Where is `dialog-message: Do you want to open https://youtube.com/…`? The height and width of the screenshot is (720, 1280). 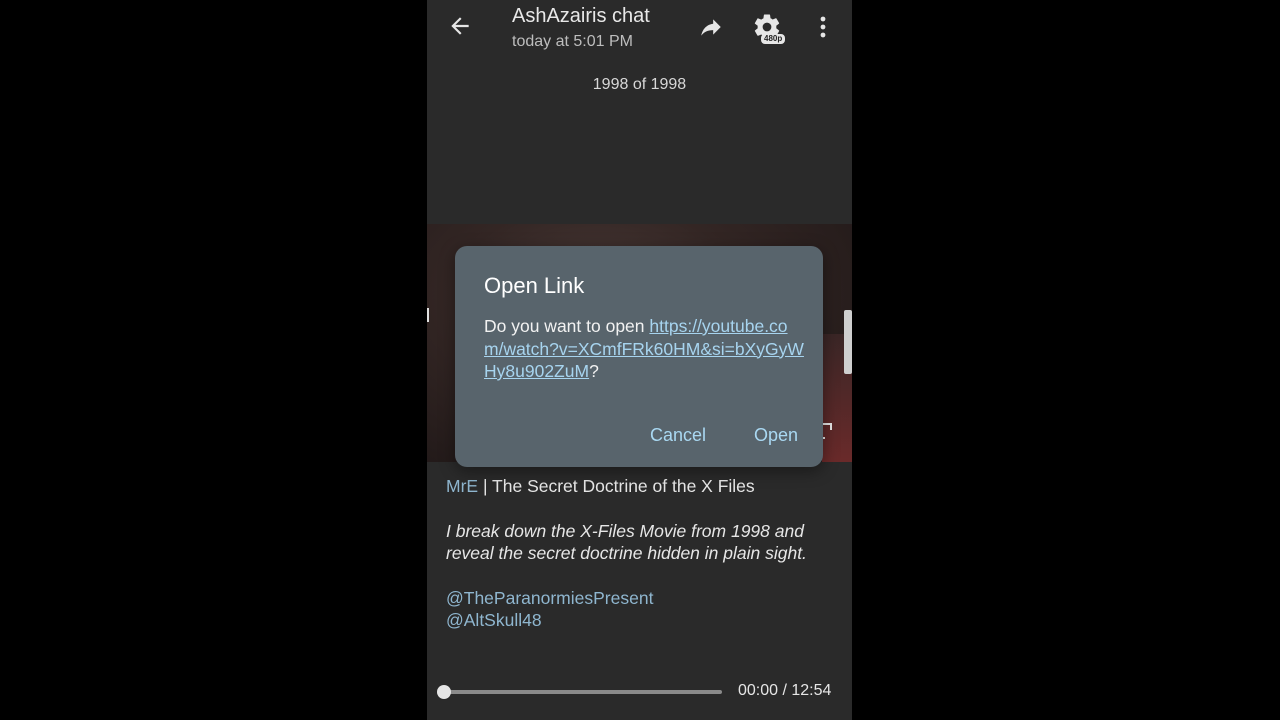
dialog-message: Do you want to open https://youtube.com/… is located at coordinates (644, 349).